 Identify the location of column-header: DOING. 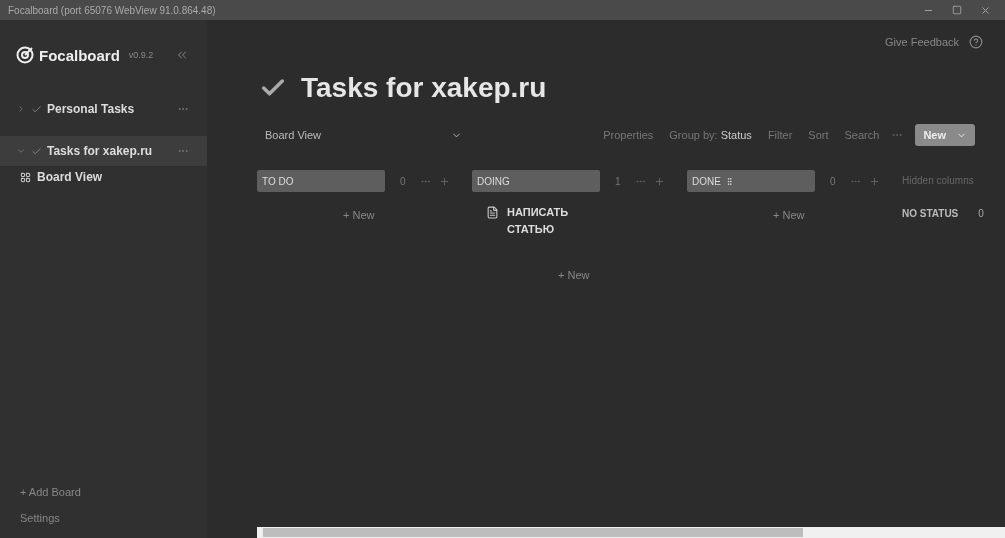
(536, 181).